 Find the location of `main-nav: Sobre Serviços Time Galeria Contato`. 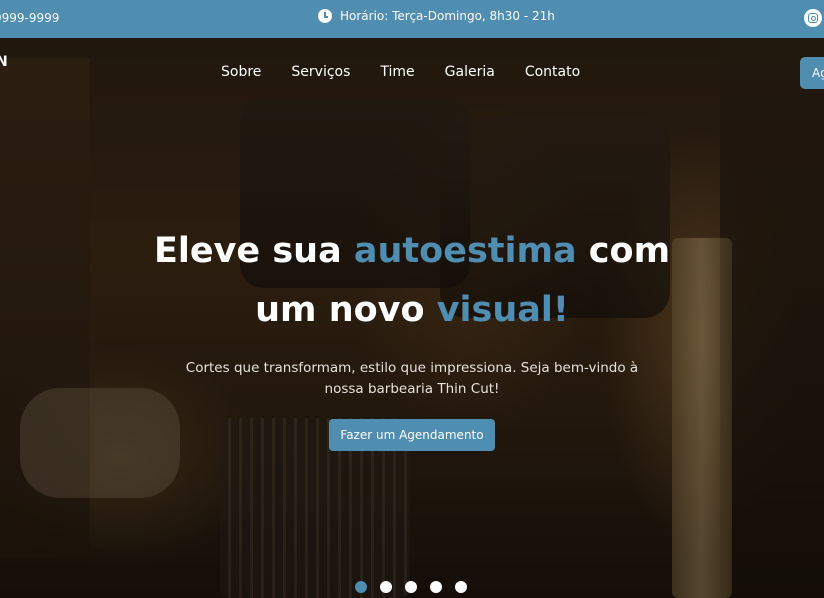

main-nav: Sobre Serviços Time Galeria Contato is located at coordinates (415, 72).